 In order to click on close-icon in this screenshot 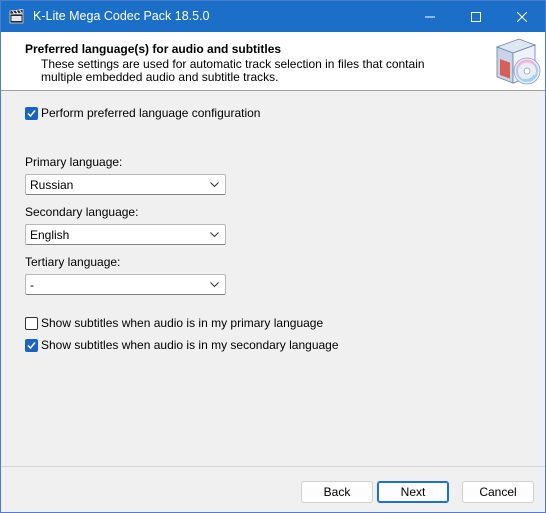, I will do `click(522, 16)`.